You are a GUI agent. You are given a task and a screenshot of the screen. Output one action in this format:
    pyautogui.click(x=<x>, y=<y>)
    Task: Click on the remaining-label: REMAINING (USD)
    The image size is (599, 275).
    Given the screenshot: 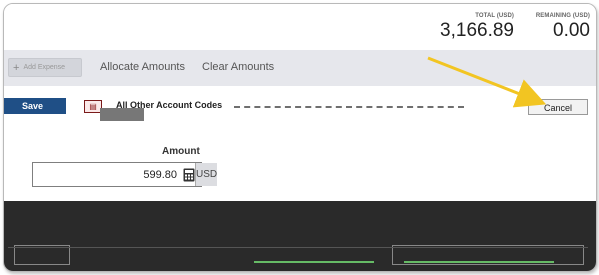 What is the action you would take?
    pyautogui.click(x=562, y=16)
    